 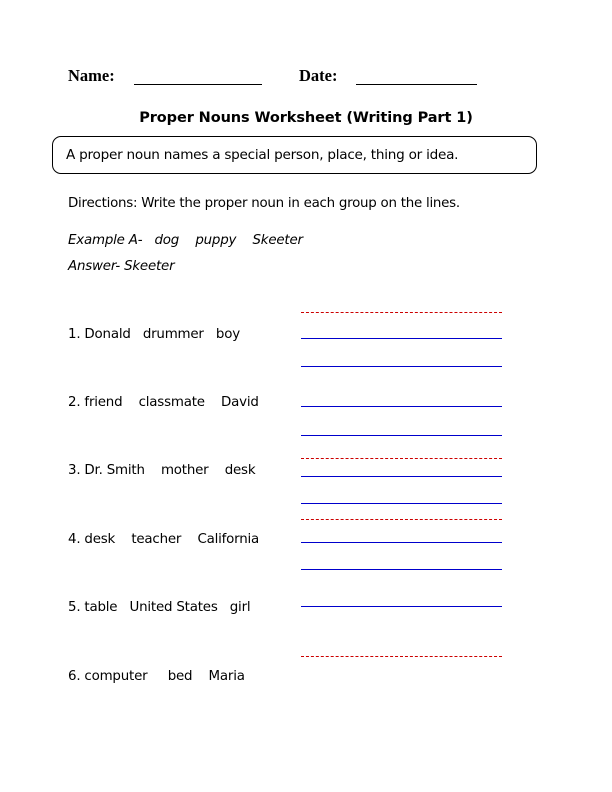 I want to click on name-date-row: Name: Date:, so click(x=306, y=79).